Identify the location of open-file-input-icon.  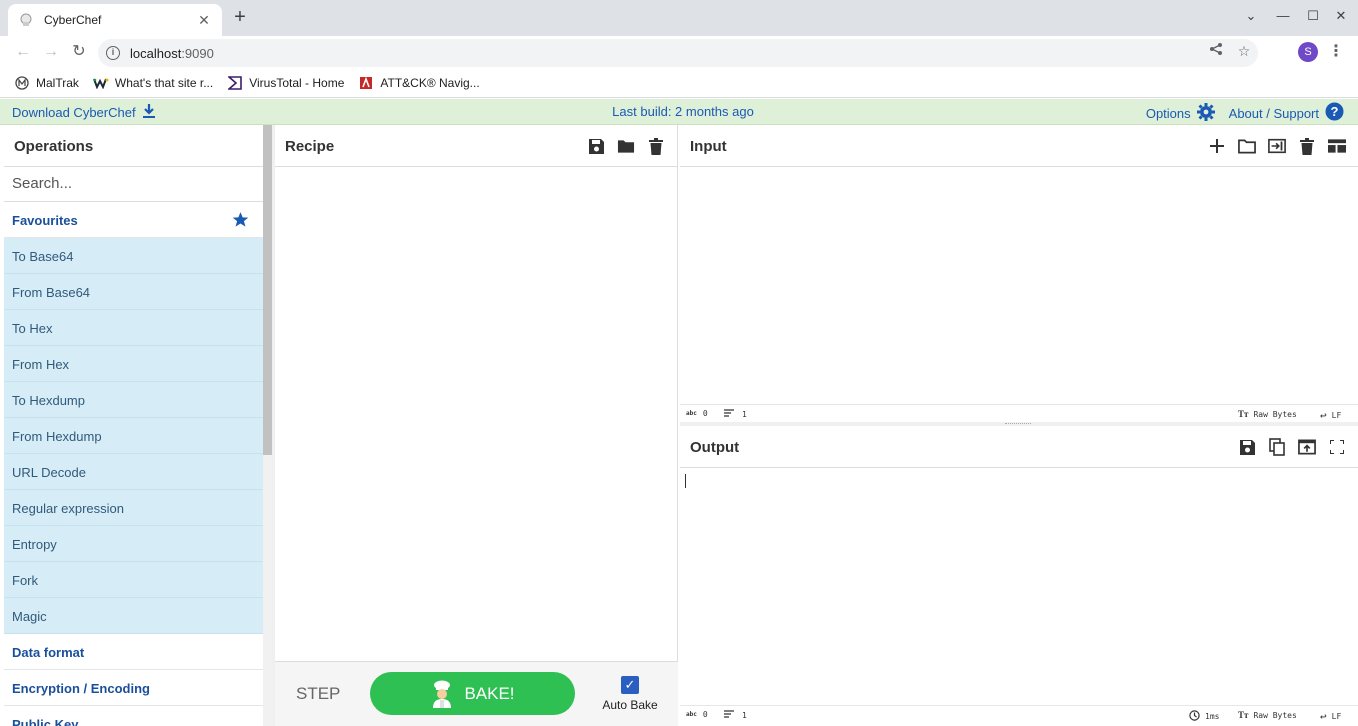
(1277, 146).